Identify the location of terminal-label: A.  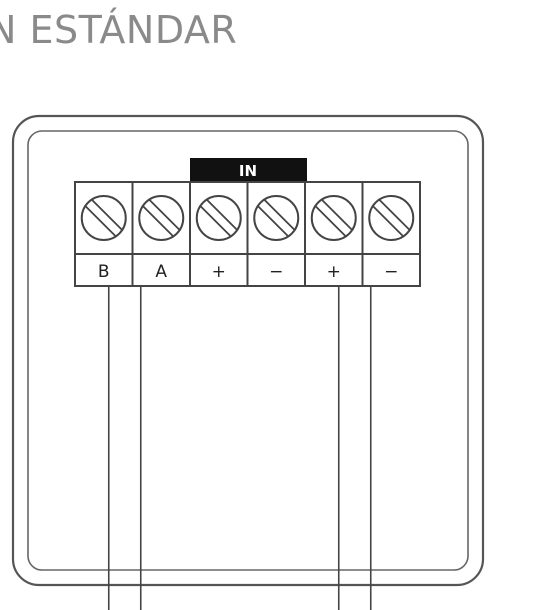
(161, 272).